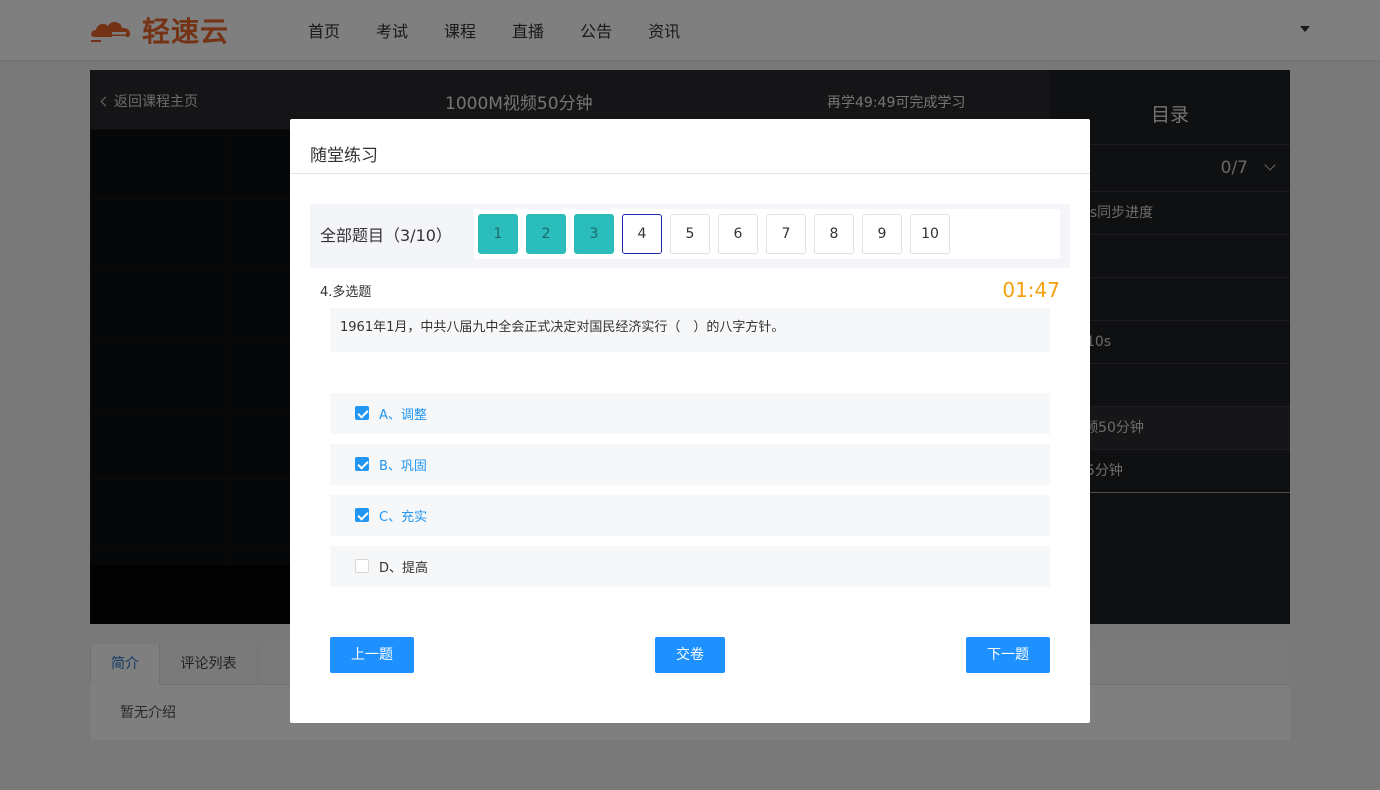  Describe the element at coordinates (346, 292) in the screenshot. I see `question-type: 4.多选题` at that location.